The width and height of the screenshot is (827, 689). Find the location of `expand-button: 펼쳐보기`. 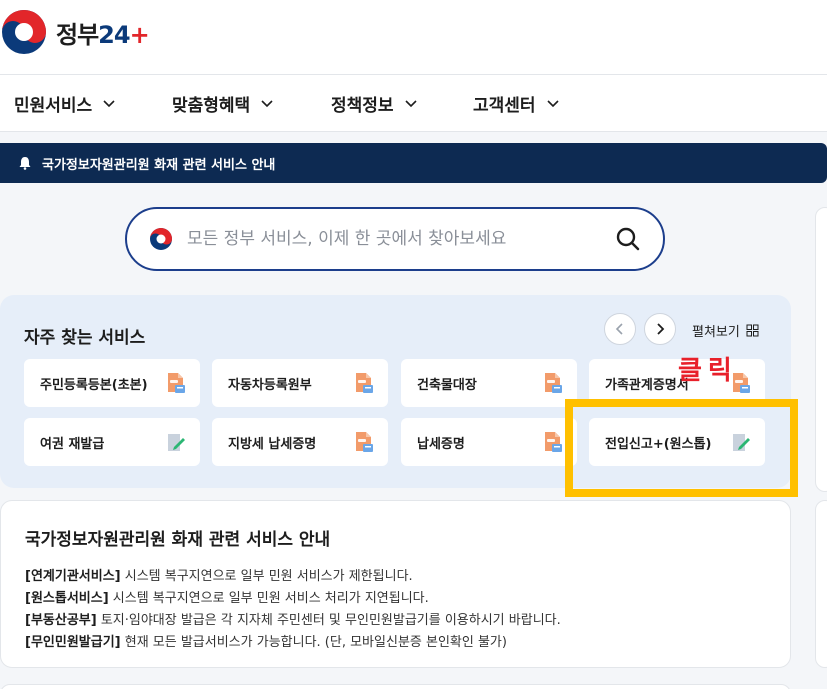

expand-button: 펼쳐보기 is located at coordinates (725, 330).